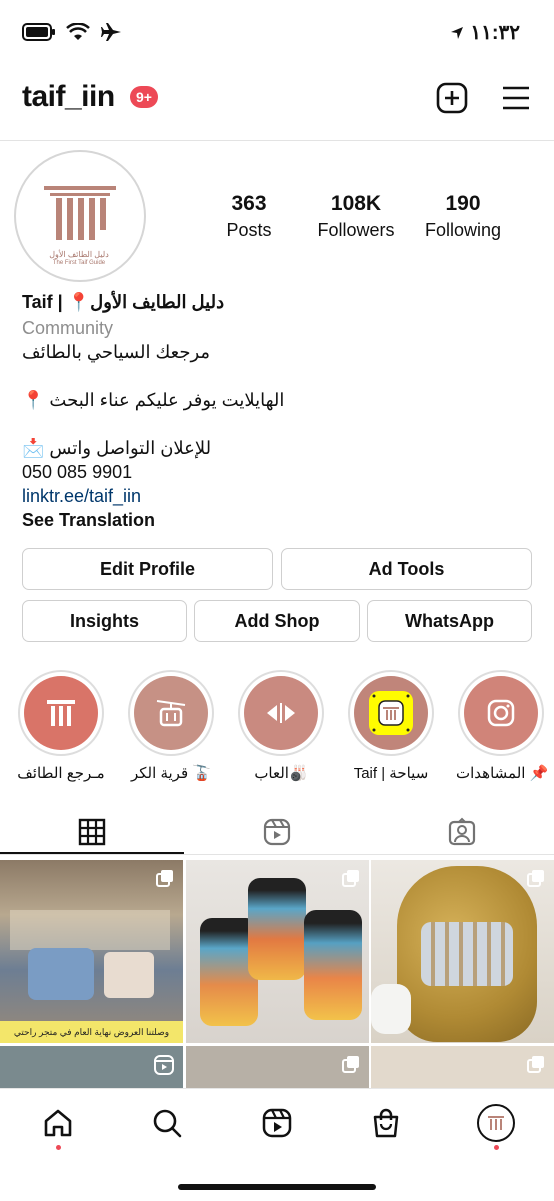 This screenshot has width=554, height=1201. I want to click on highlight-label: المشاهدات 📌, so click(502, 773).